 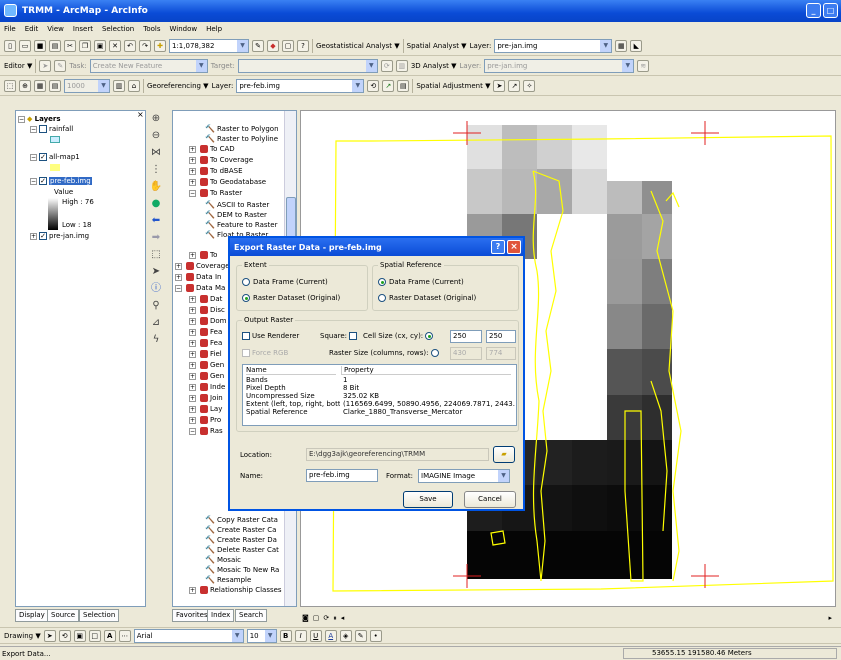 What do you see at coordinates (434, 66) in the screenshot?
I see `3d-analyst-menu: 3D Analyst ▼` at bounding box center [434, 66].